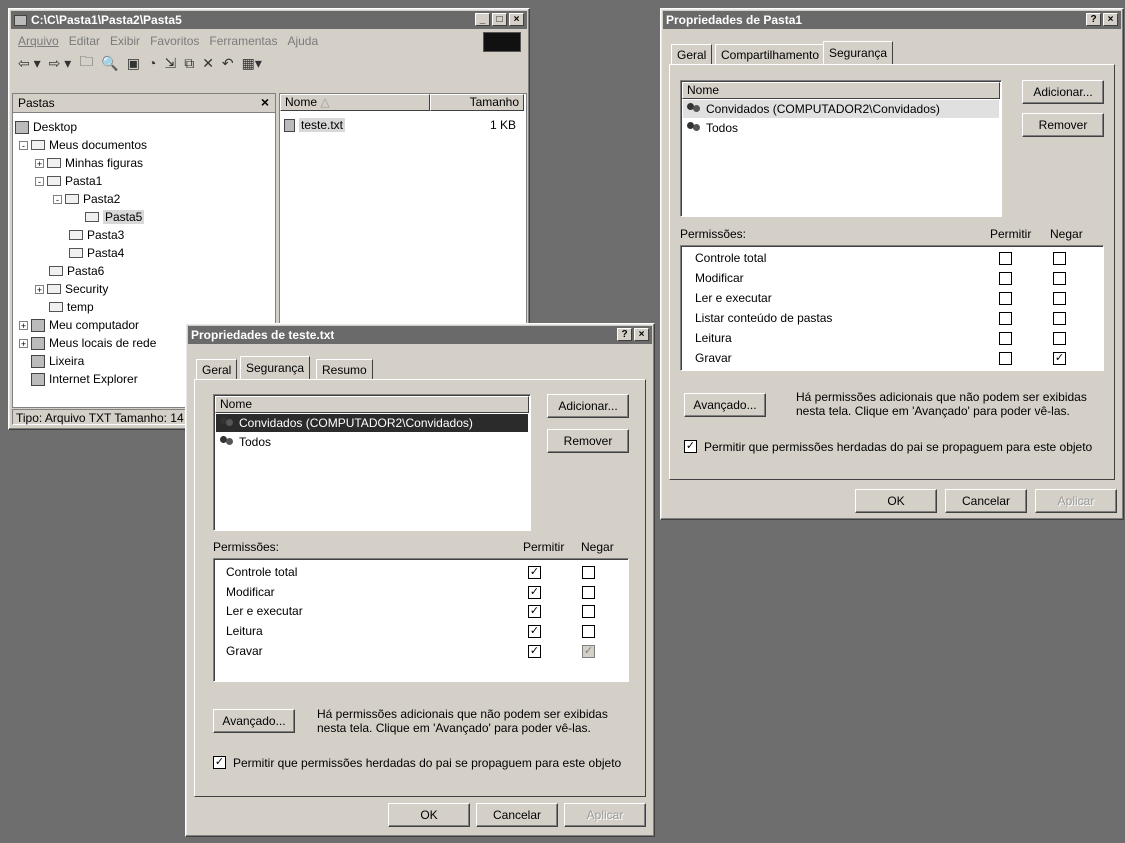  What do you see at coordinates (76, 271) in the screenshot?
I see `tree-item-pasta6: Pasta6` at bounding box center [76, 271].